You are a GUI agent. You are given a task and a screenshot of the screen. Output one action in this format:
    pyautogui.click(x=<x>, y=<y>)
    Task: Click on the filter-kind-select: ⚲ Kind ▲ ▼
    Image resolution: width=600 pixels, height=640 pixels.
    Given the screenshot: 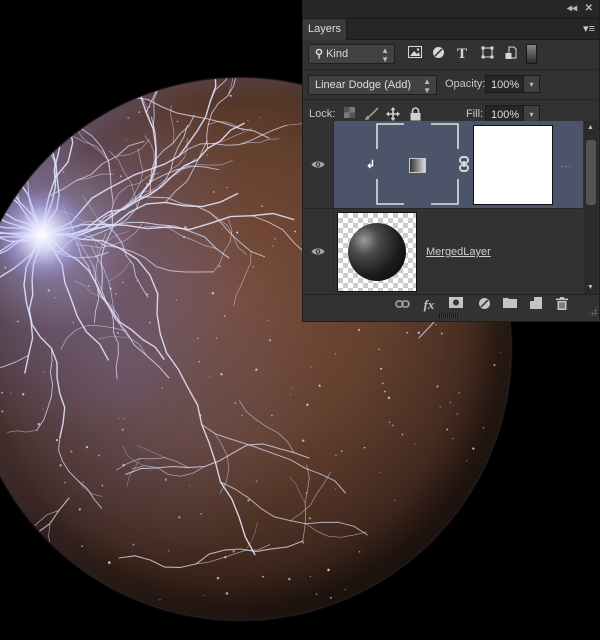 What is the action you would take?
    pyautogui.click(x=351, y=54)
    